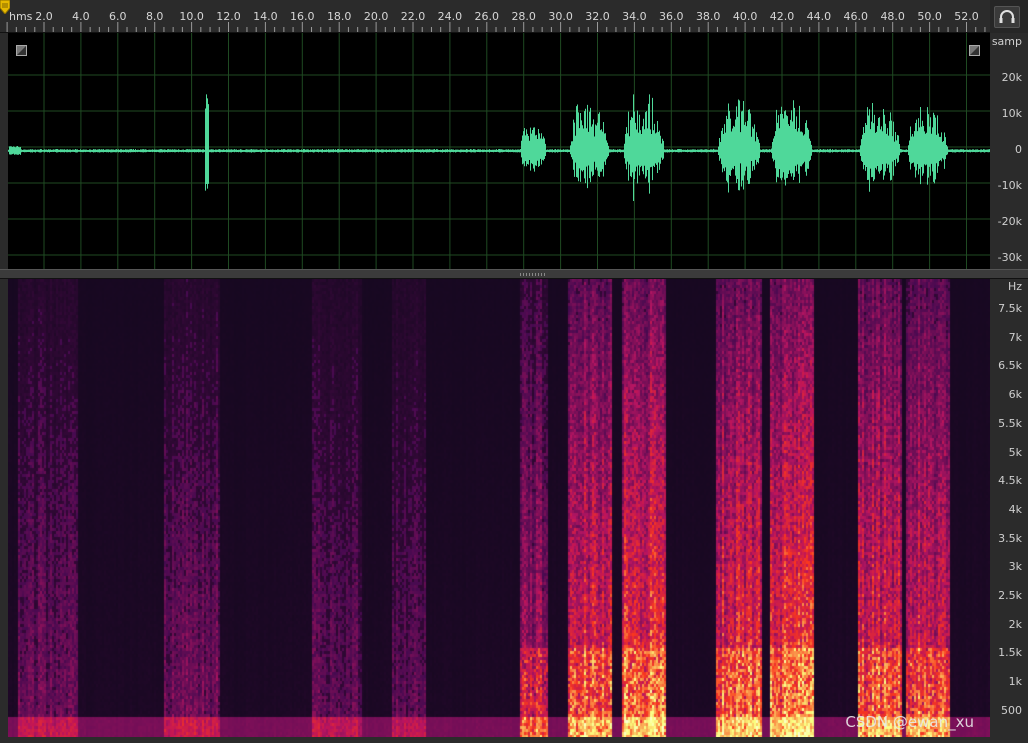  What do you see at coordinates (339, 16) in the screenshot?
I see `time-tick-label: 18.0` at bounding box center [339, 16].